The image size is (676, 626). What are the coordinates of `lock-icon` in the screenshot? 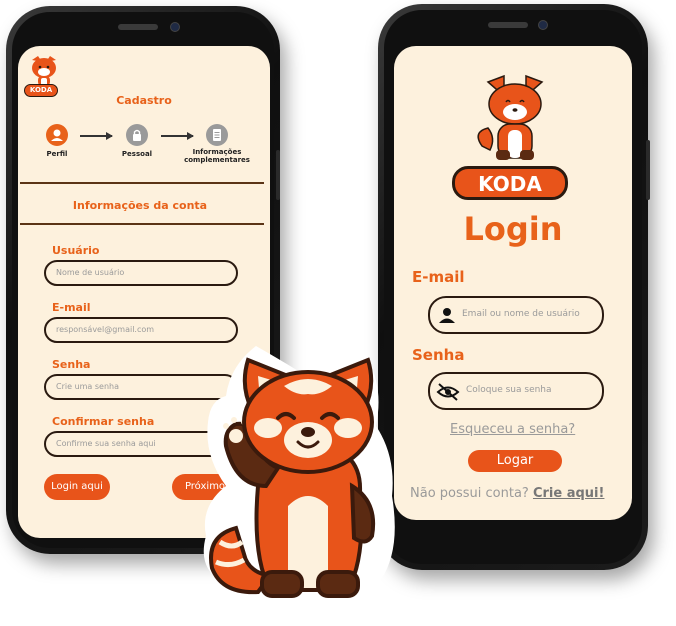 It's located at (137, 135).